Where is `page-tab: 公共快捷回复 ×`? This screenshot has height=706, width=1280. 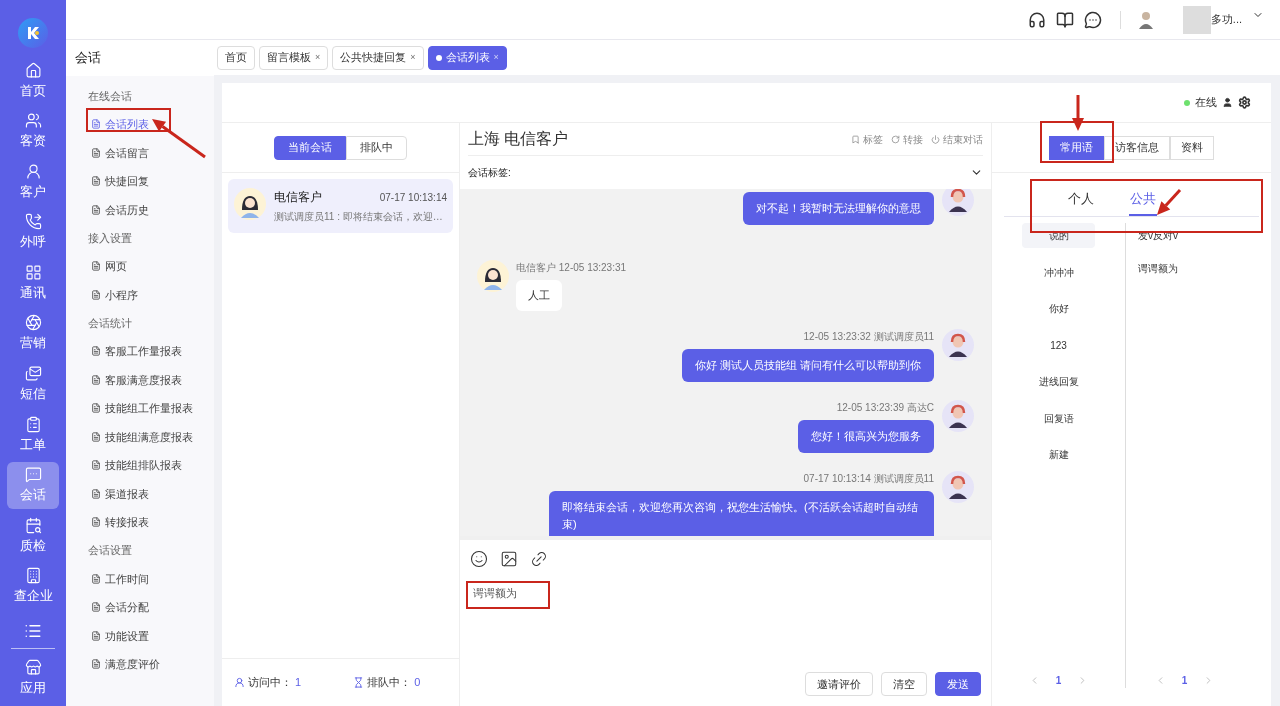 page-tab: 公共快捷回复 × is located at coordinates (378, 57).